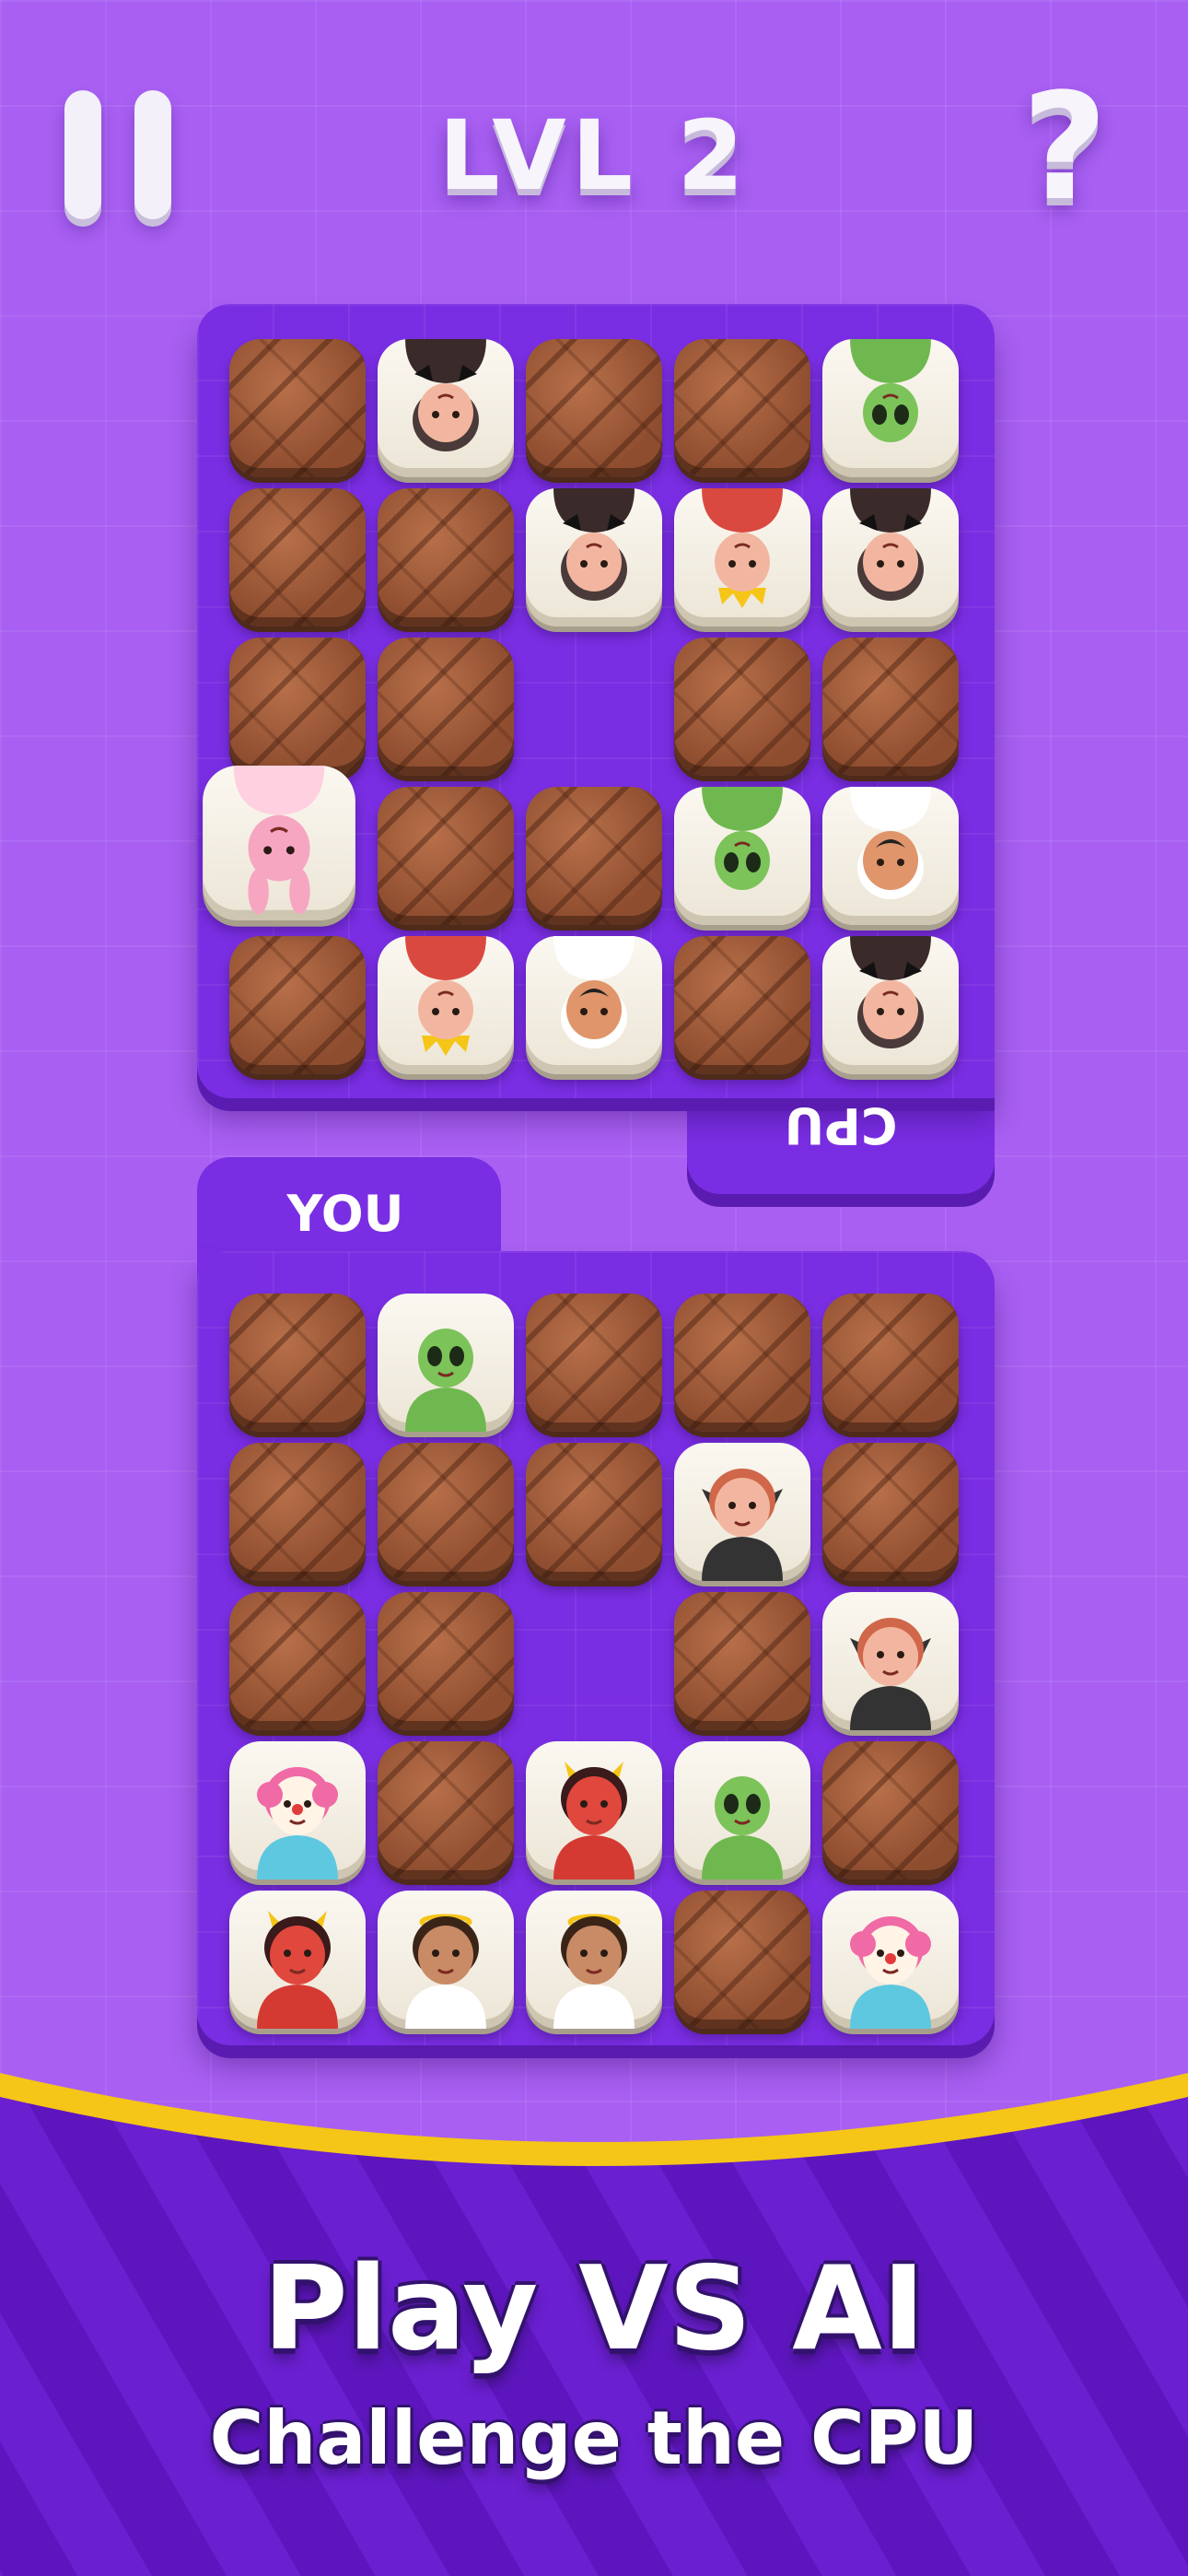  Describe the element at coordinates (1064, 147) in the screenshot. I see `help-button: ?` at that location.